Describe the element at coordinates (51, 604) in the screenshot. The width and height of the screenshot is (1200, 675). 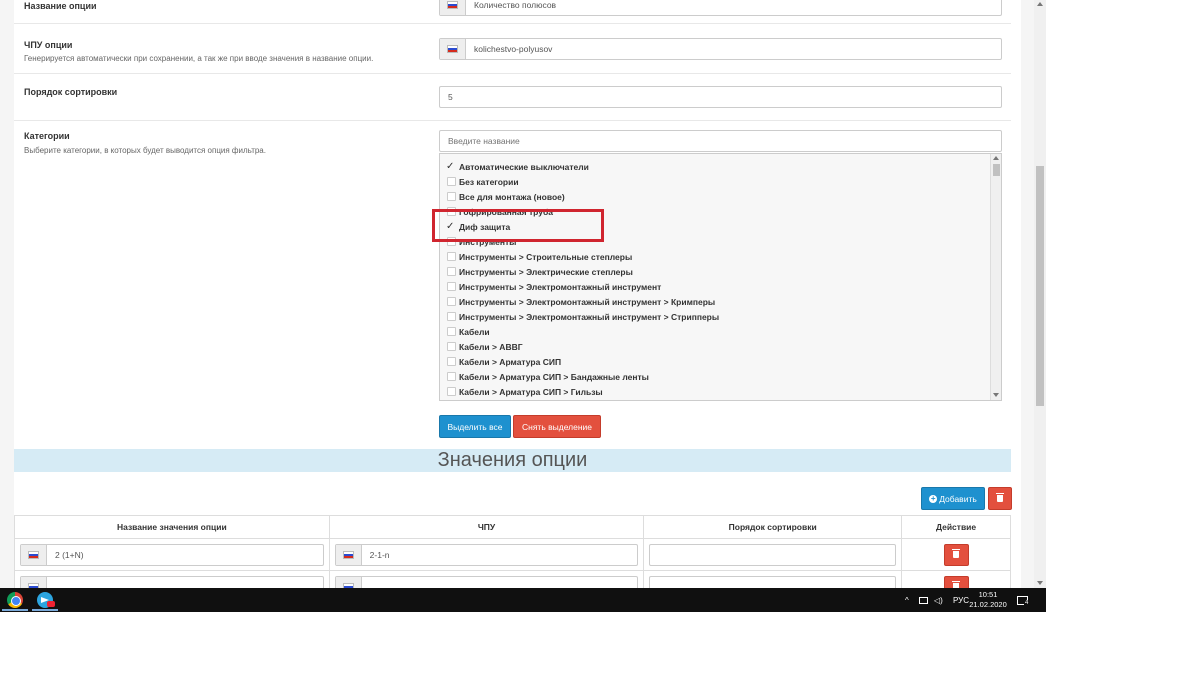
I see `telegram-unread-badge` at that location.